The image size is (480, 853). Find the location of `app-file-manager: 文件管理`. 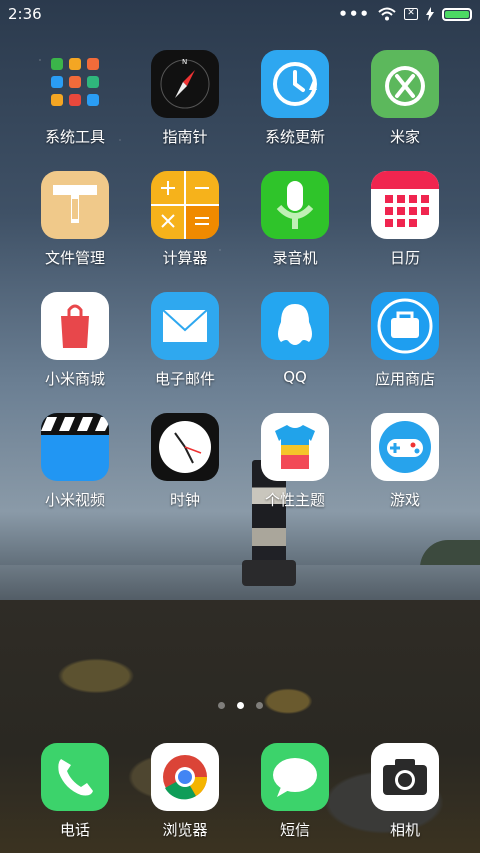

app-file-manager: 文件管理 is located at coordinates (75, 219).